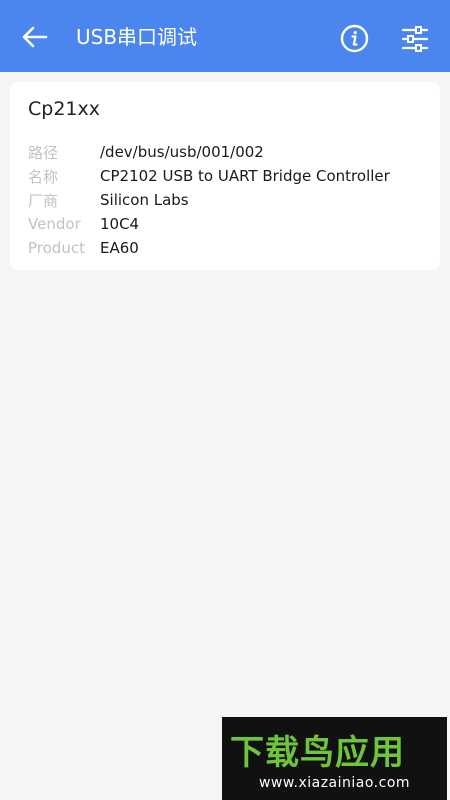  Describe the element at coordinates (43, 200) in the screenshot. I see `row-label: 厂商` at that location.